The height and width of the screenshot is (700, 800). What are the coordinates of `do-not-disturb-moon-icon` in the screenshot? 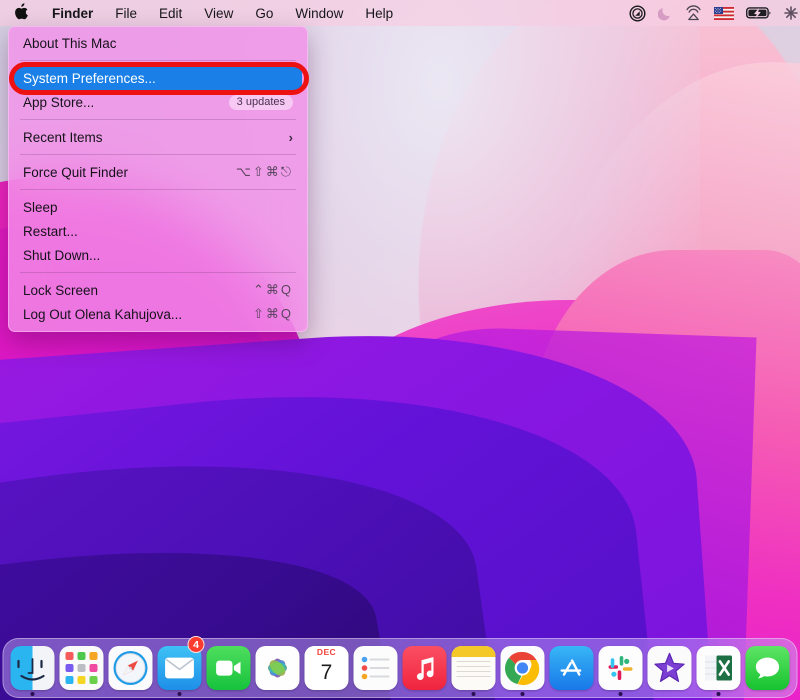 It's located at (665, 13).